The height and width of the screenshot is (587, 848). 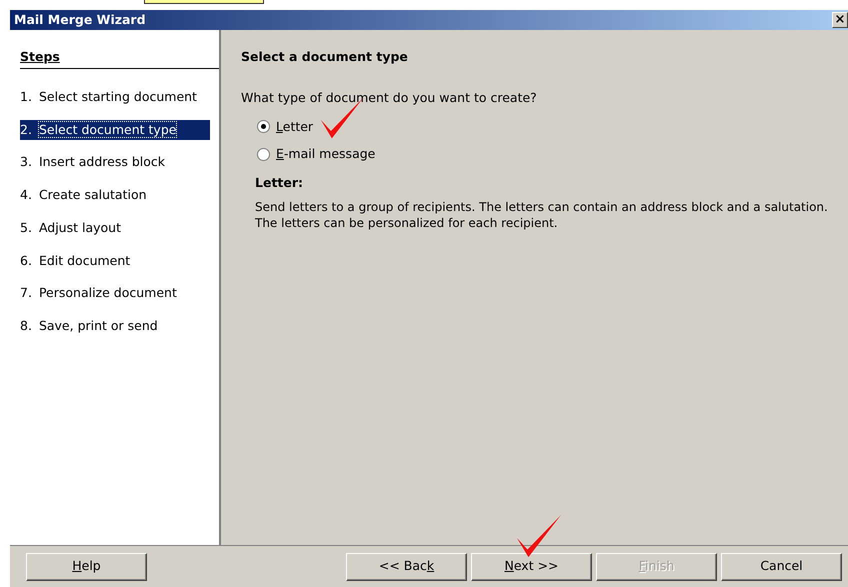 What do you see at coordinates (279, 183) in the screenshot?
I see `description-title: Letter:` at bounding box center [279, 183].